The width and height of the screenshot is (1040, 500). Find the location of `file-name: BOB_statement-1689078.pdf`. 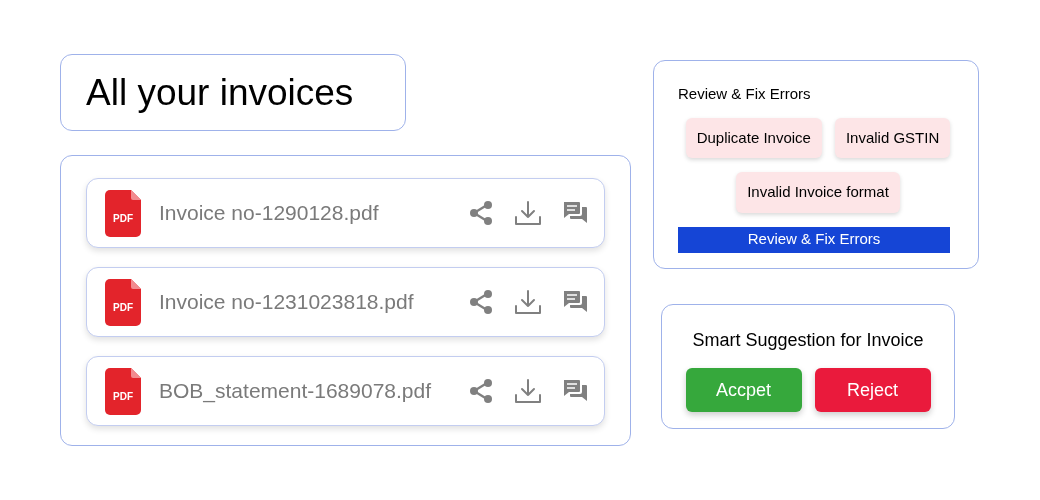

file-name: BOB_statement-1689078.pdf is located at coordinates (295, 391).